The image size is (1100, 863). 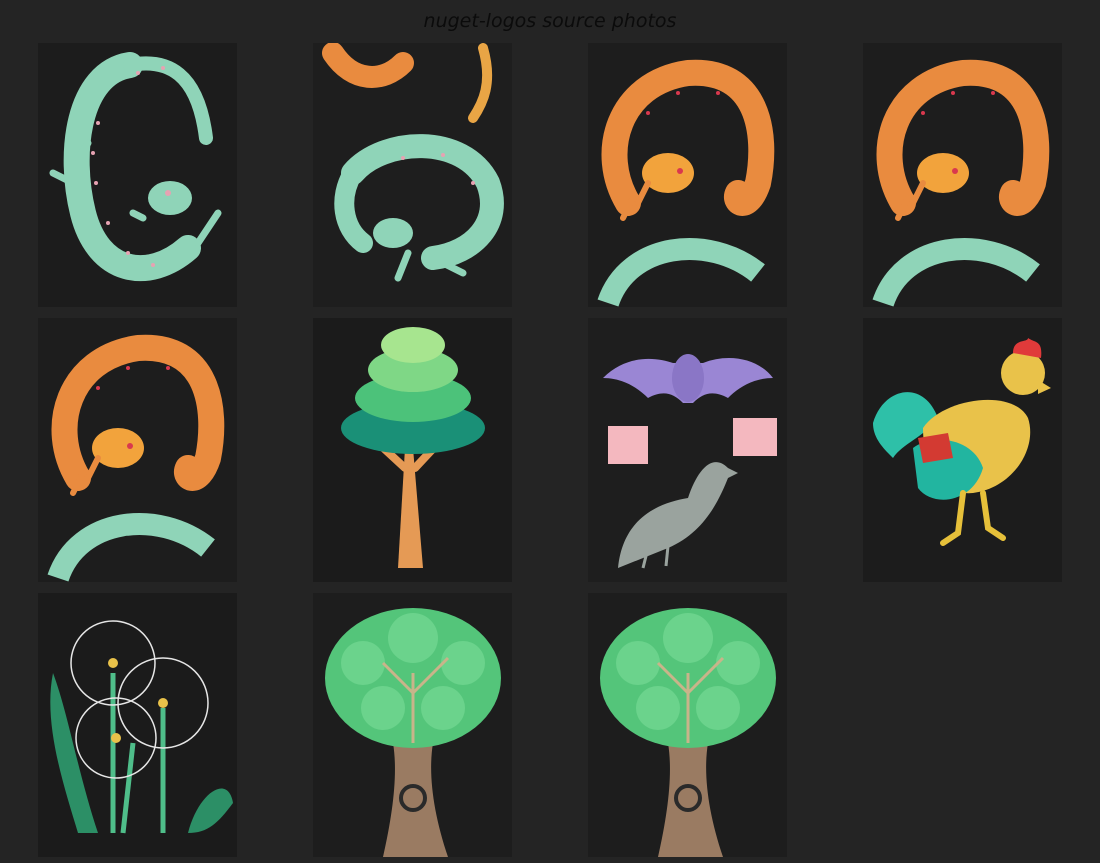 What do you see at coordinates (550, 21) in the screenshot?
I see `page-title: nuget-logos source photos` at bounding box center [550, 21].